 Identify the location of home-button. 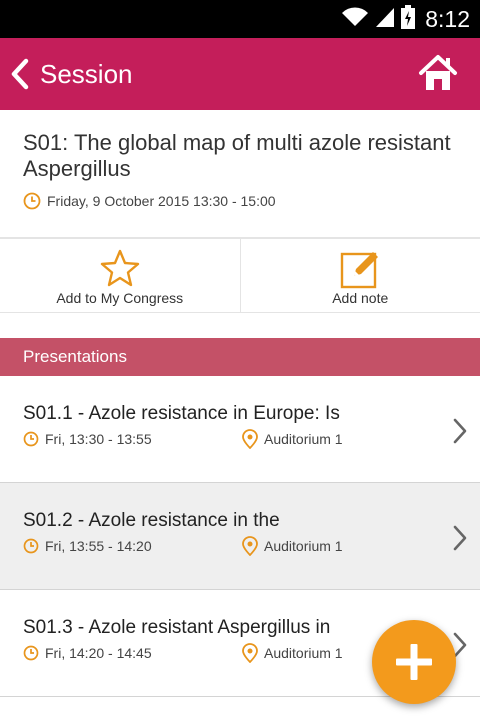
(438, 74).